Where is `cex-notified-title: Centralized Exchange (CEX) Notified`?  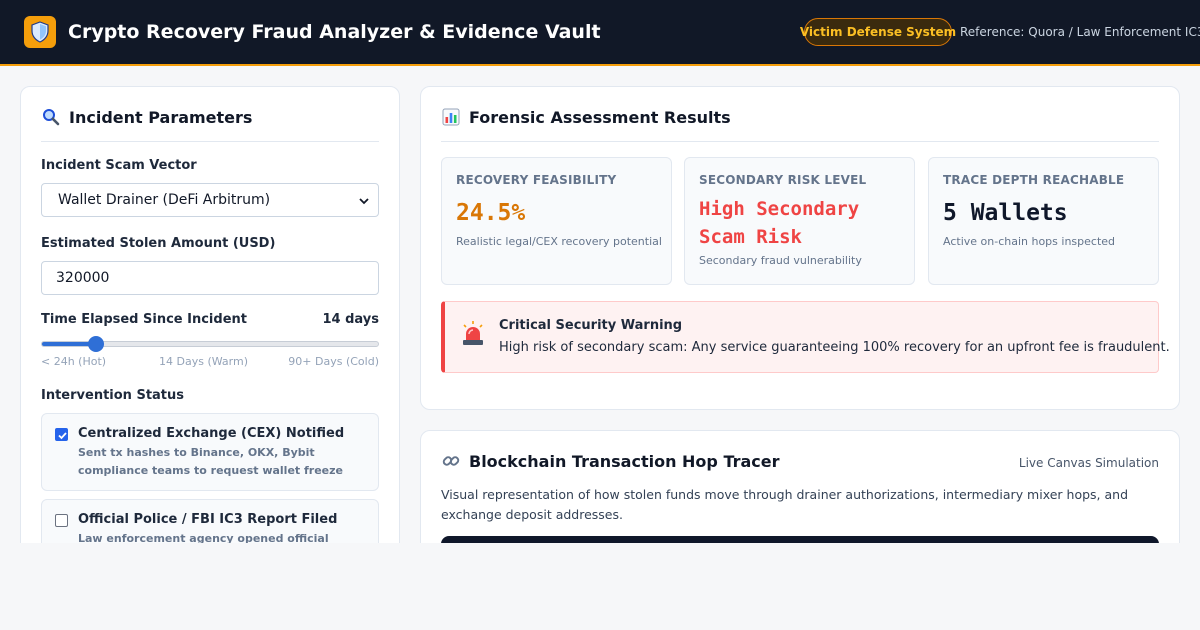
cex-notified-title: Centralized Exchange (CEX) Notified is located at coordinates (211, 433).